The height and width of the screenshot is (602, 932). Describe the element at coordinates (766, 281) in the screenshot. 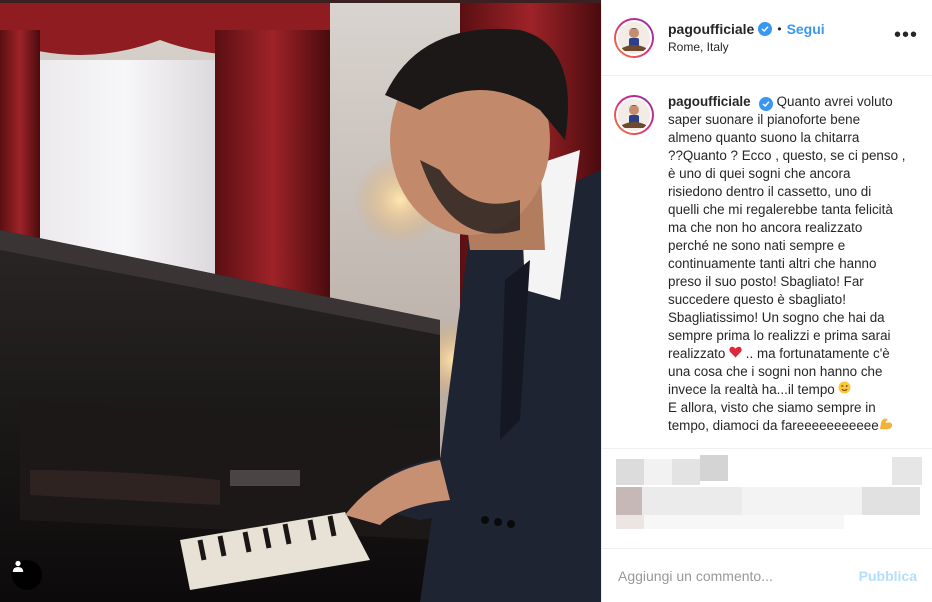

I see `caption-line: preso il suo posto! Sbagliato! Far` at that location.